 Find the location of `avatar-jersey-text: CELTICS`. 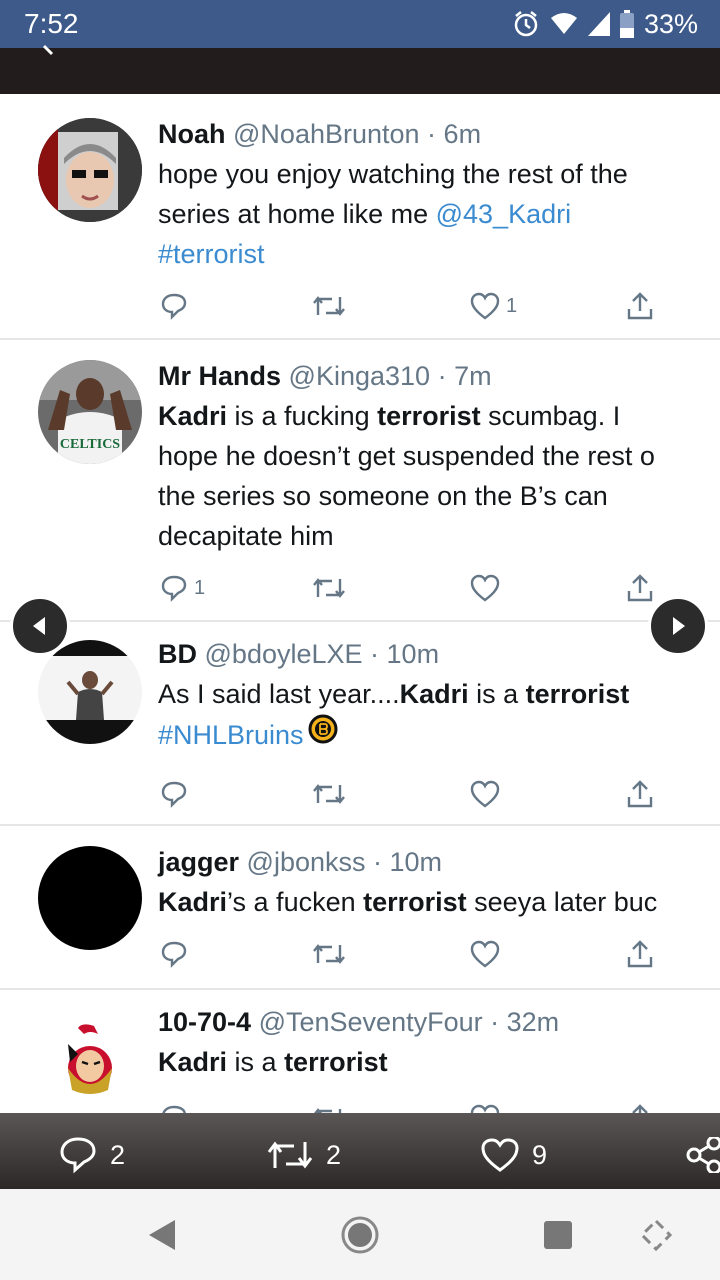

avatar-jersey-text: CELTICS is located at coordinates (90, 444).